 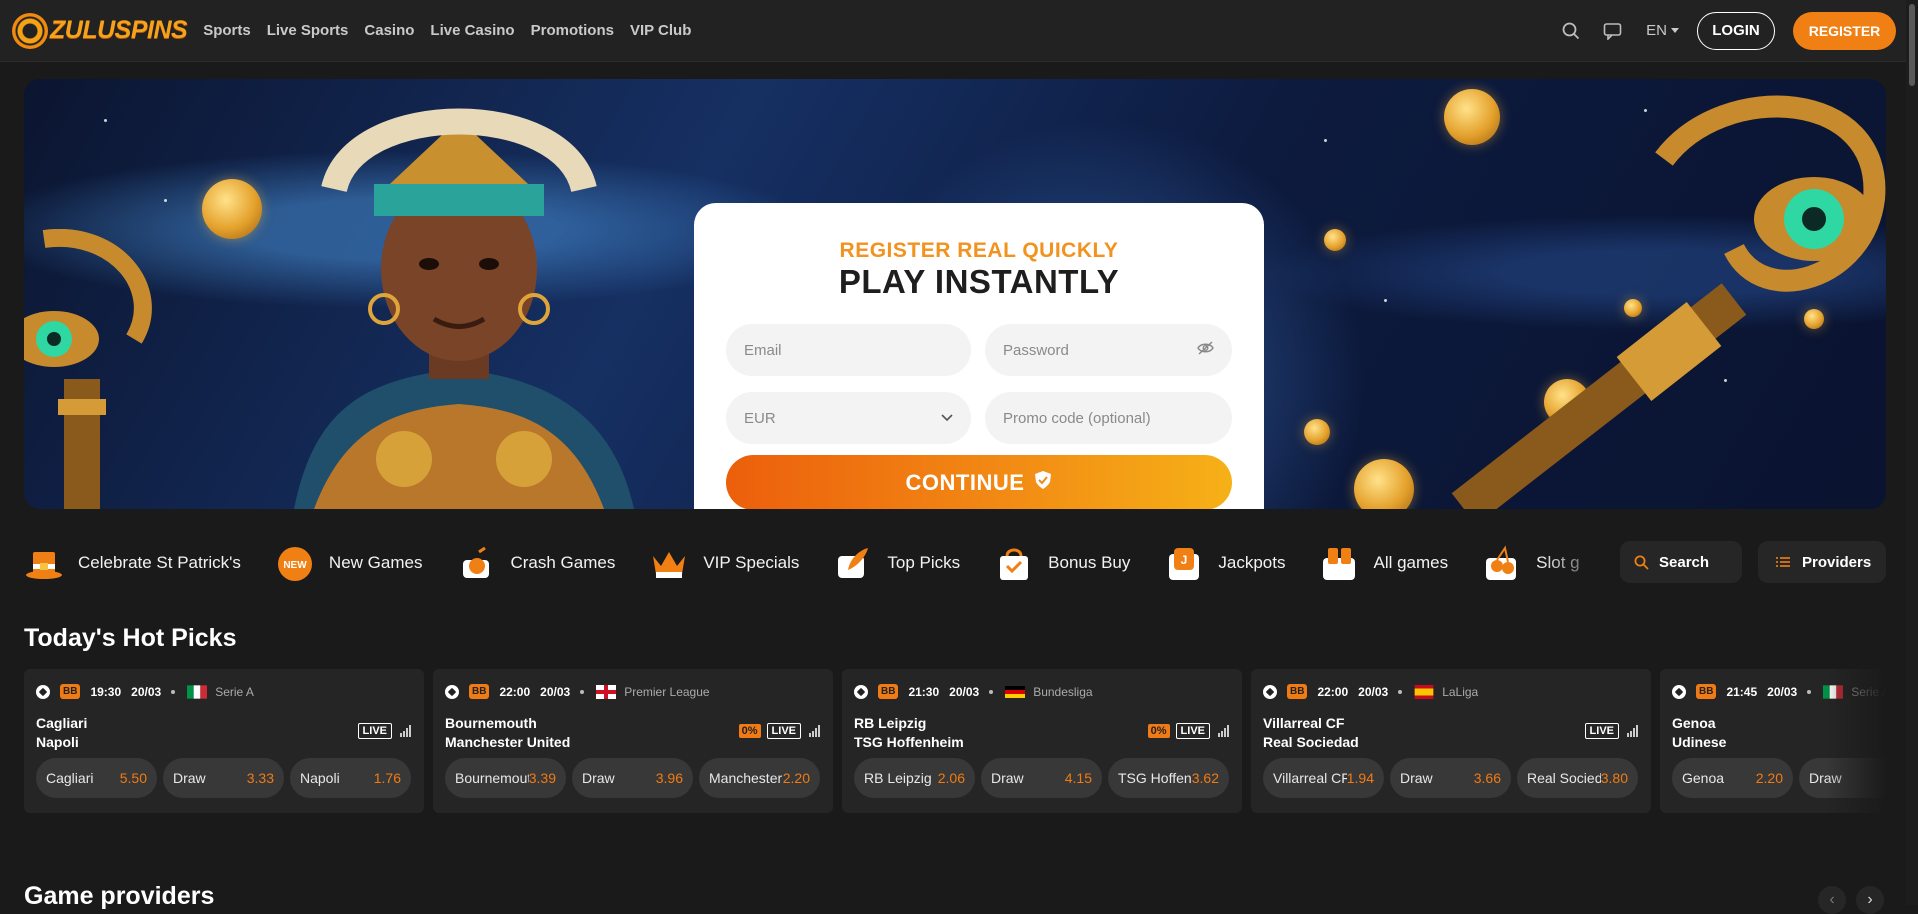 I want to click on category-label: Bonus Buy, so click(x=1089, y=562).